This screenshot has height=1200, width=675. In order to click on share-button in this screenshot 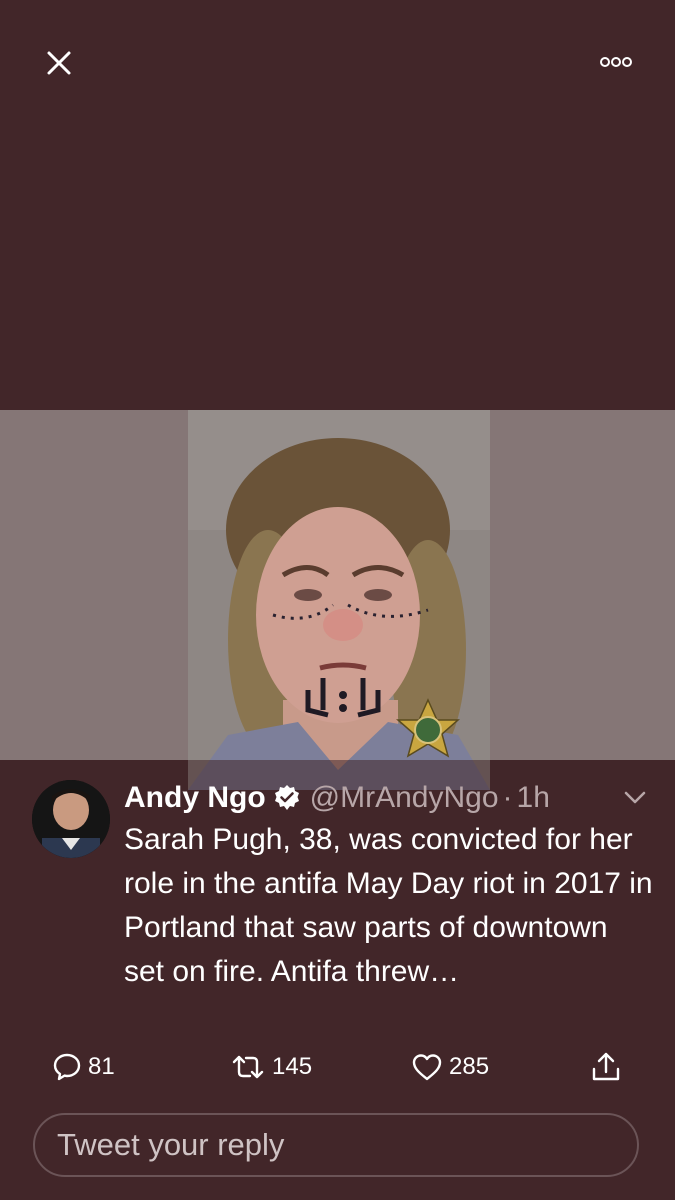, I will do `click(606, 1067)`.